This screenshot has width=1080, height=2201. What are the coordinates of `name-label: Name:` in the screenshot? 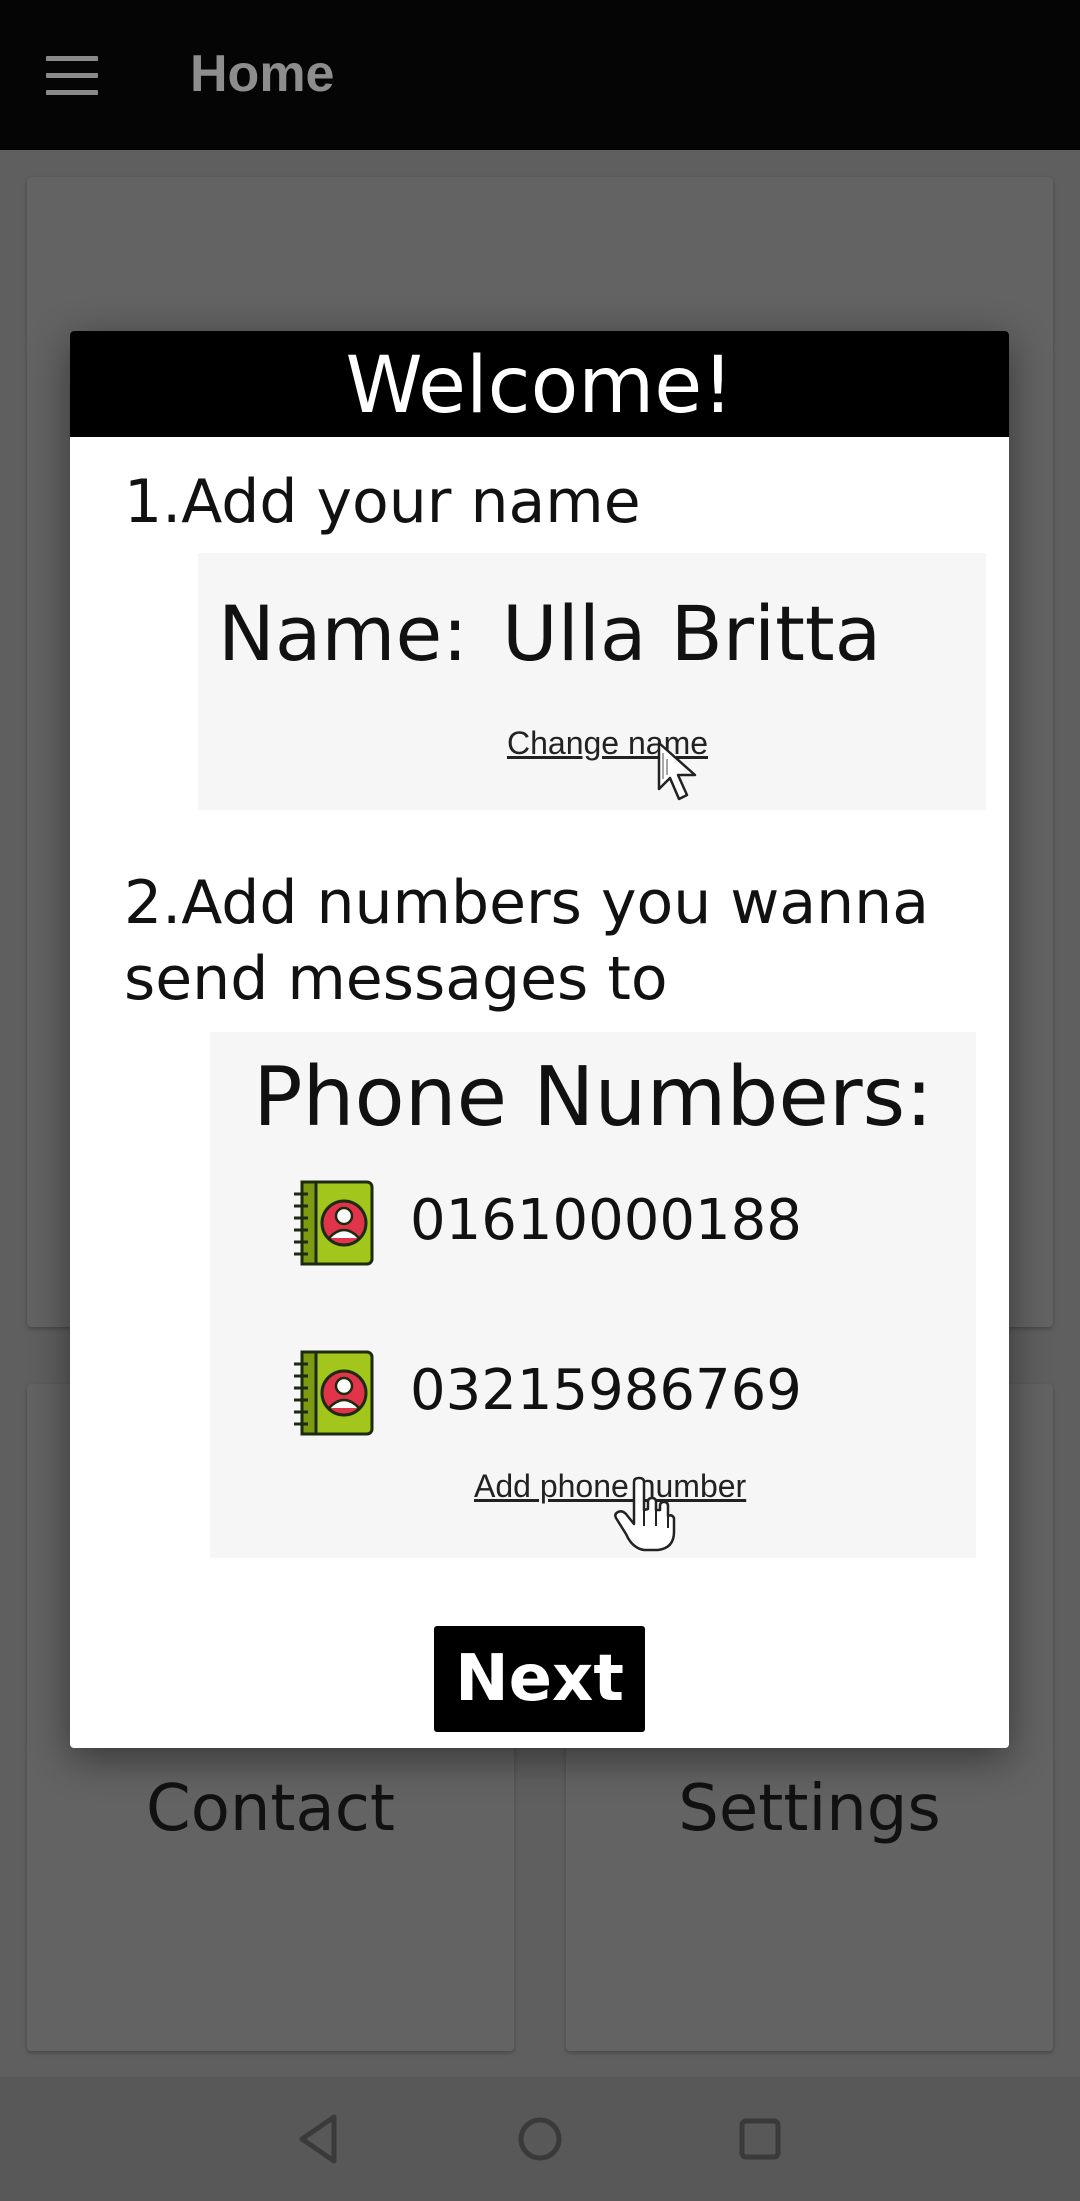 It's located at (343, 633).